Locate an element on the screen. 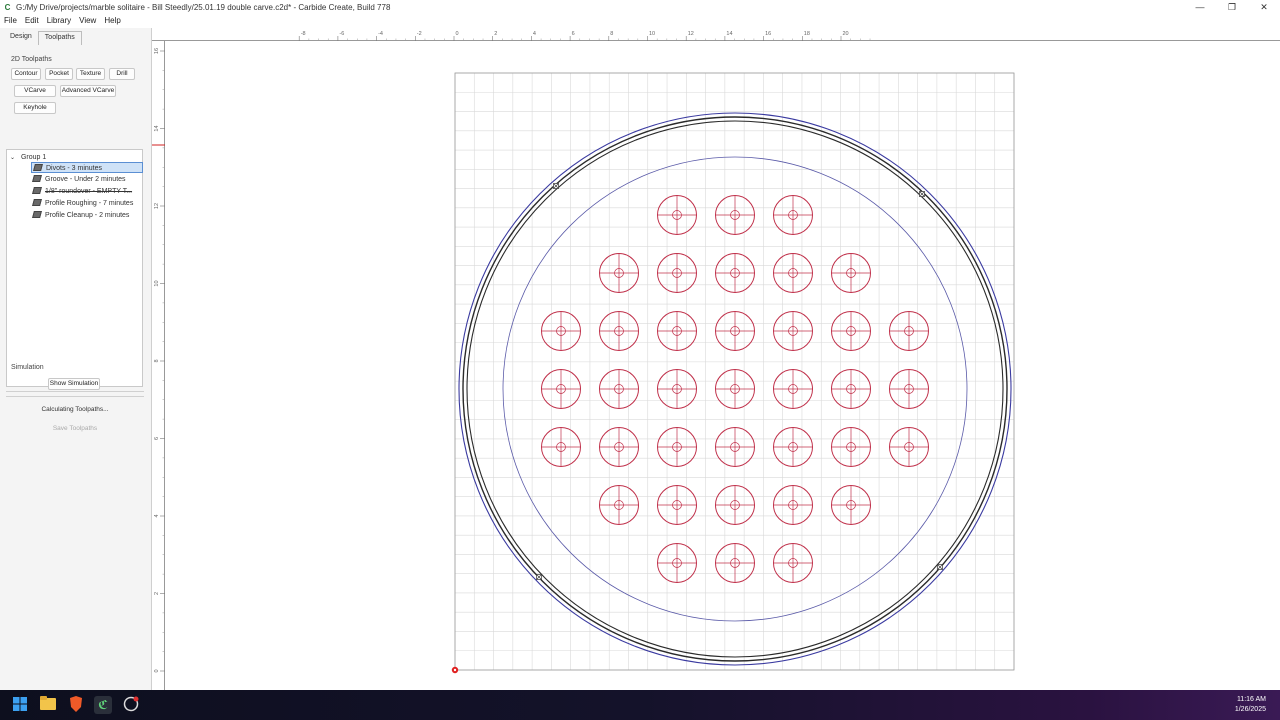  ruler-tick-label: 14 is located at coordinates (729, 34).